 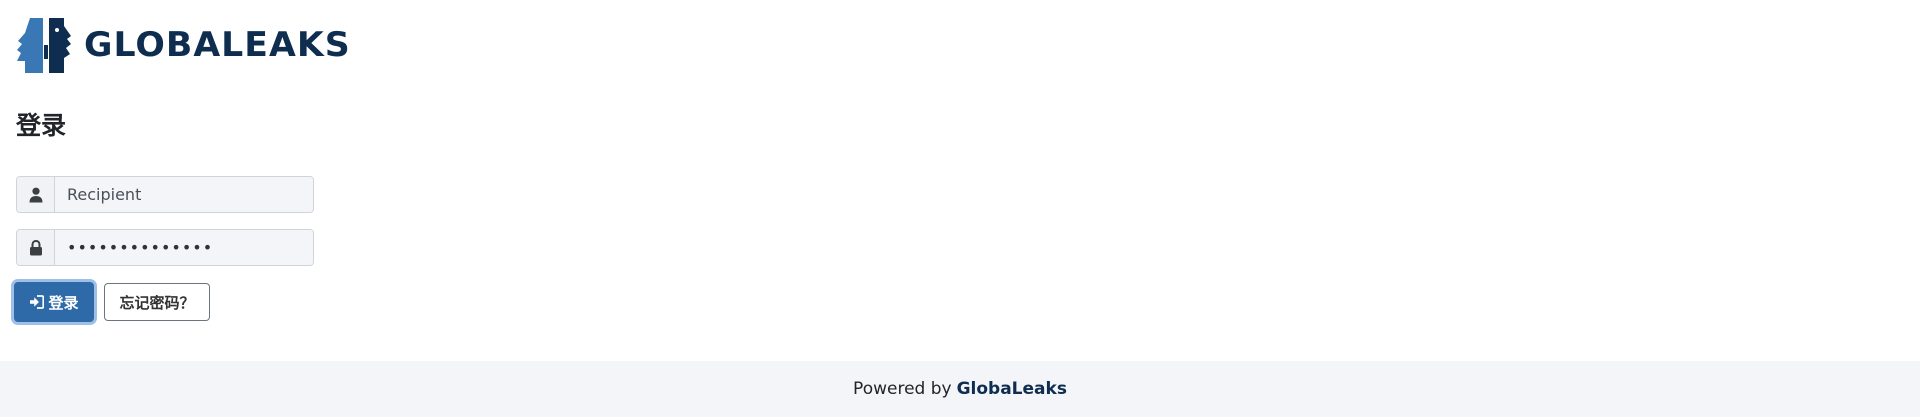 What do you see at coordinates (36, 194) in the screenshot?
I see `user-icon` at bounding box center [36, 194].